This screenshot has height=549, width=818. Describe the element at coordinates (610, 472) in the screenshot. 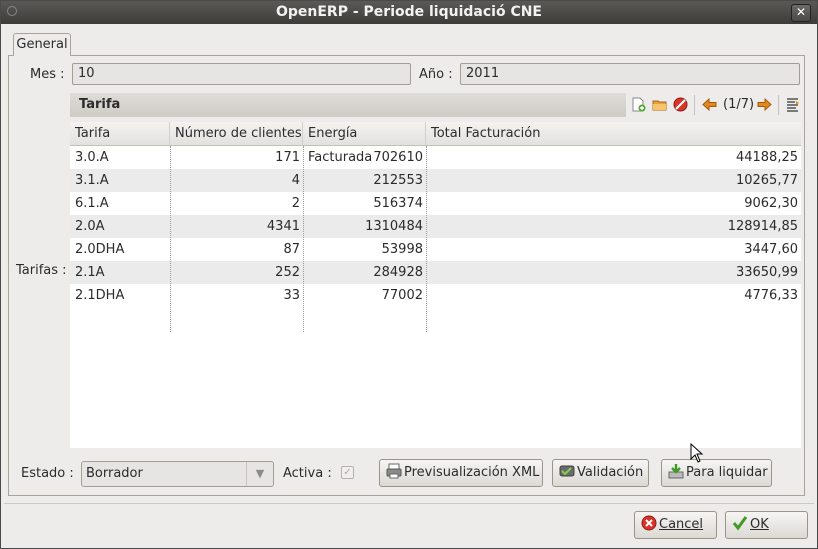

I see `validate-label: Validación` at that location.